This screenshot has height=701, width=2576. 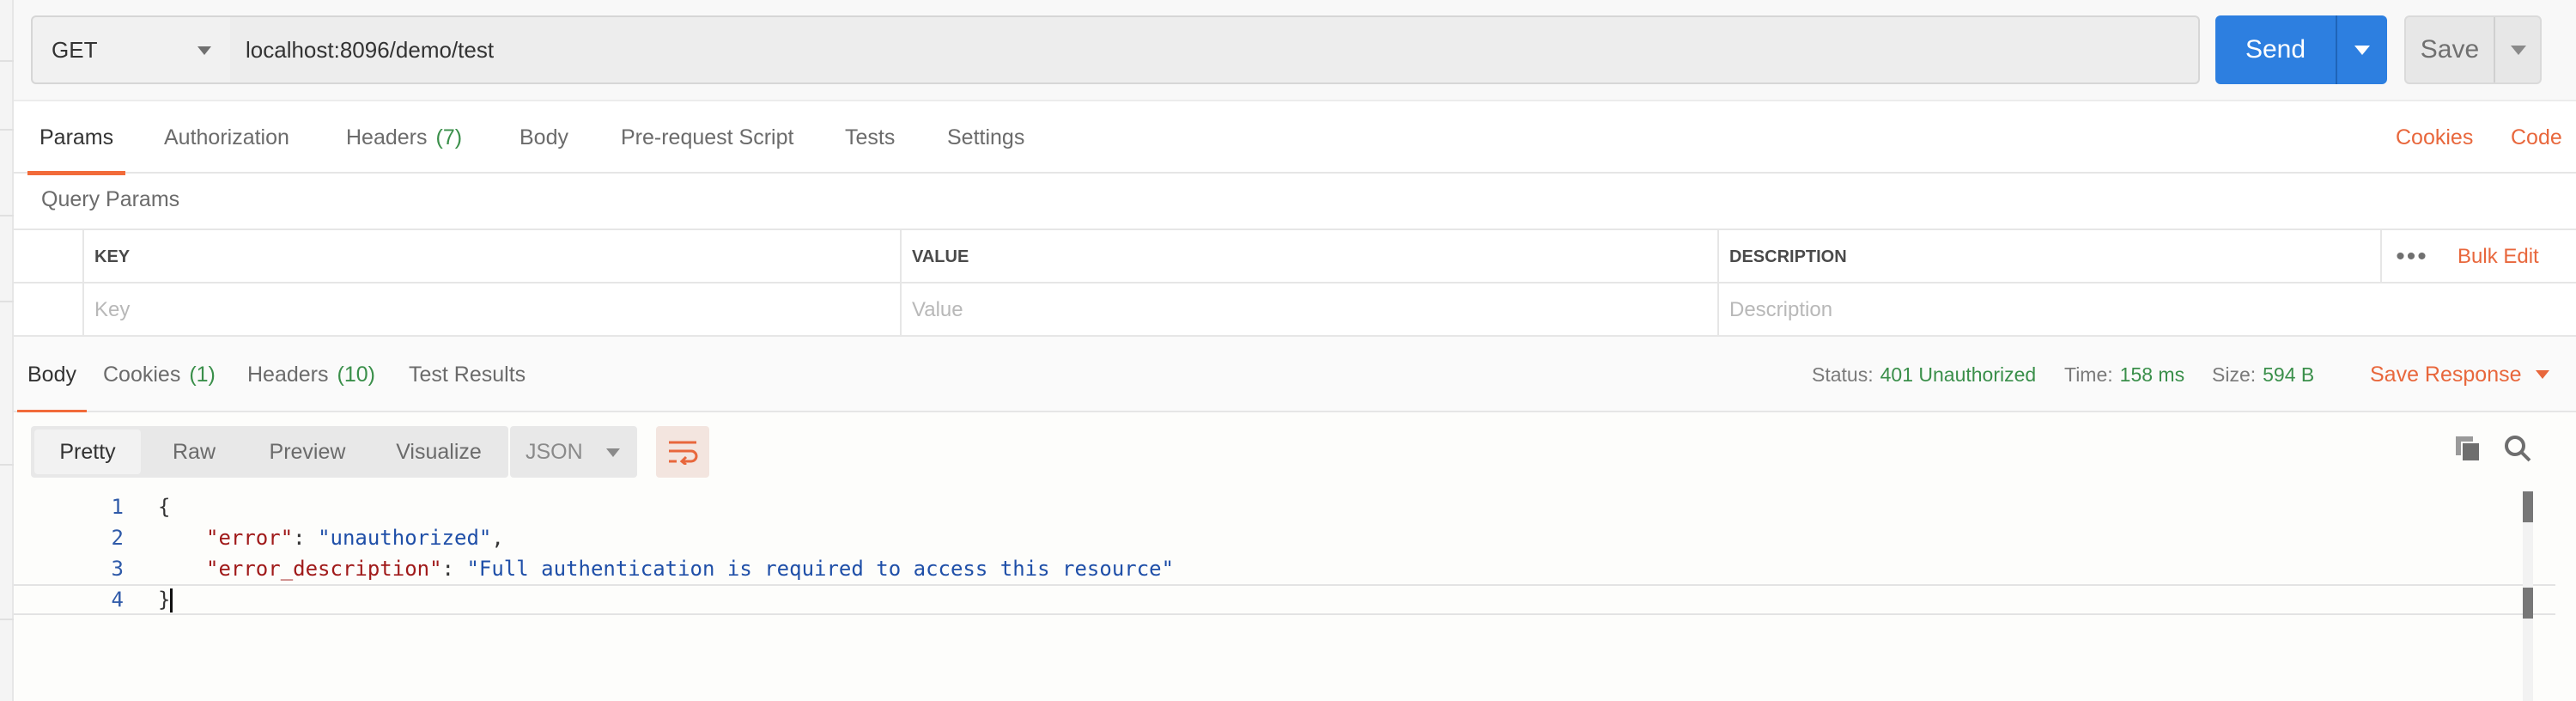 I want to click on table-row: Key Value Description, so click(x=1295, y=310).